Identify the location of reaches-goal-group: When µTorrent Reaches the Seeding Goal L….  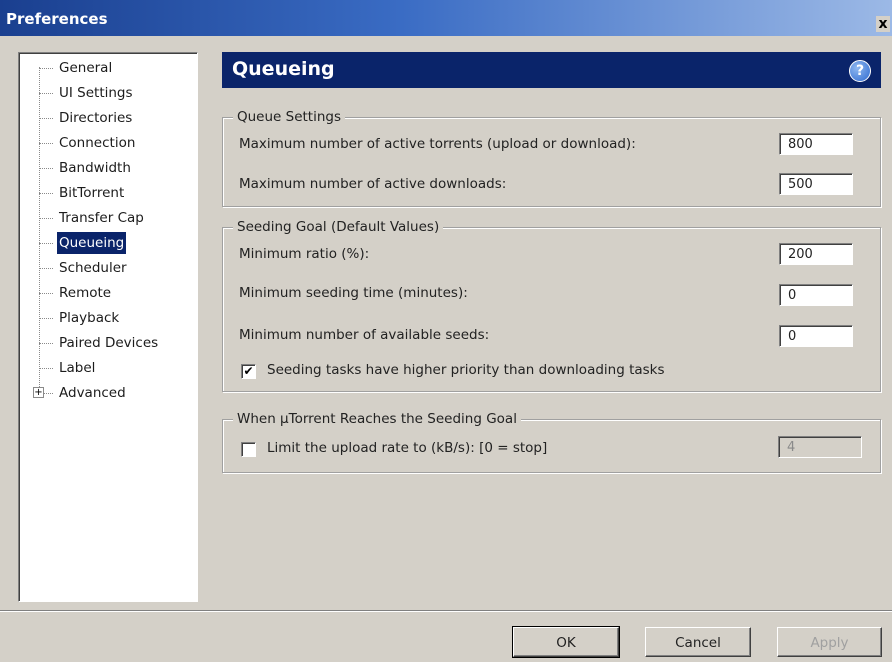
(551, 442).